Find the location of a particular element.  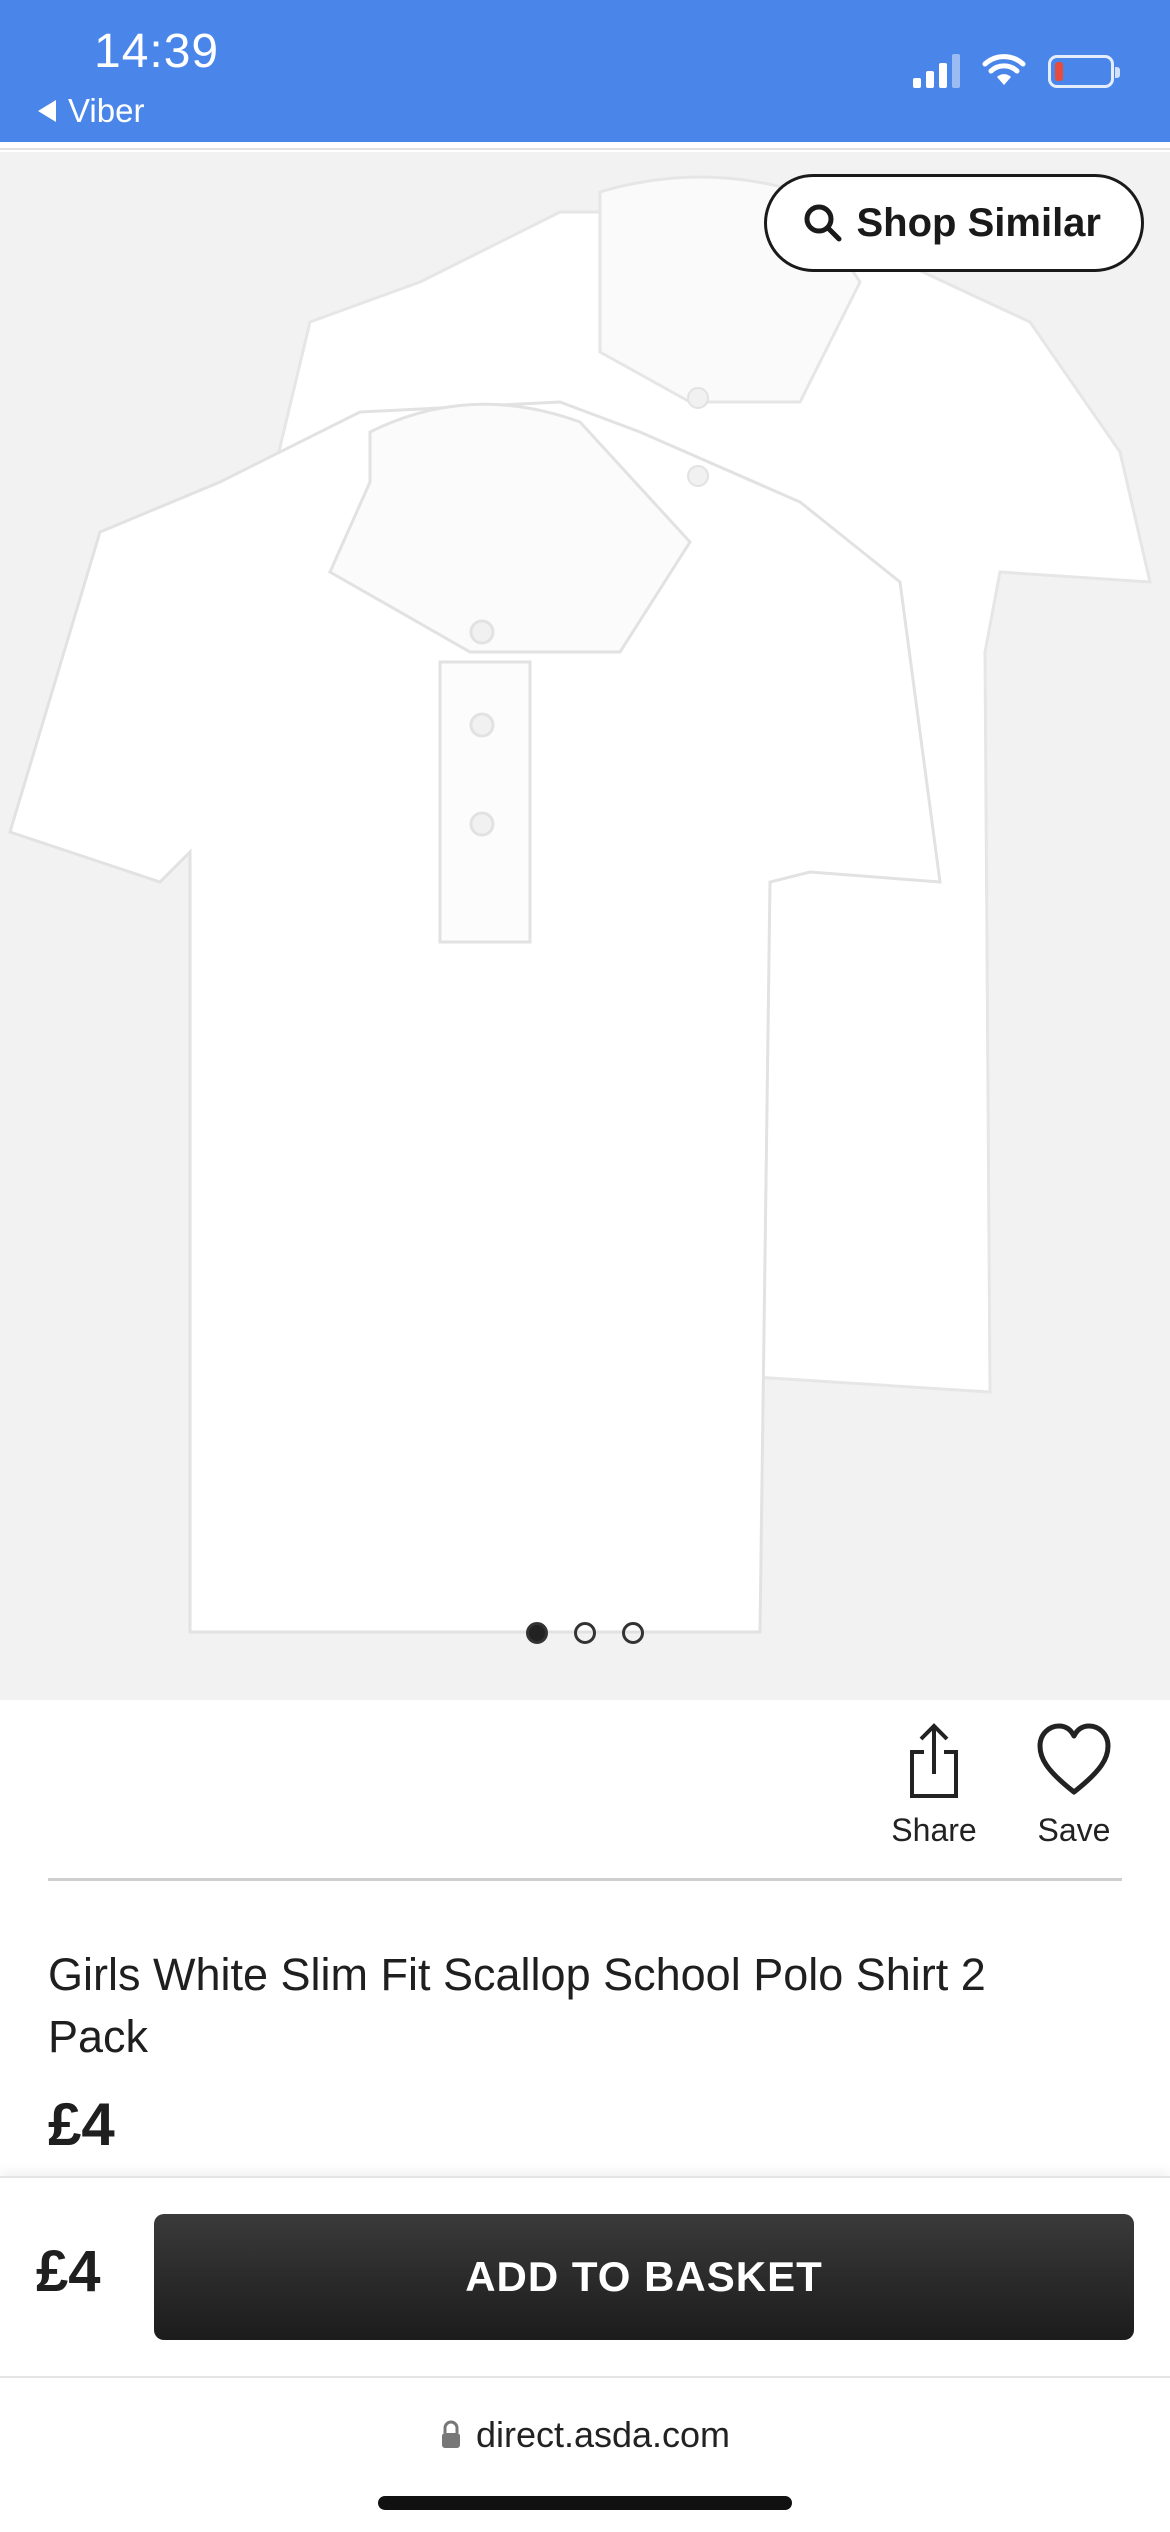

shop-similar-label: Shop Similar is located at coordinates (979, 222).